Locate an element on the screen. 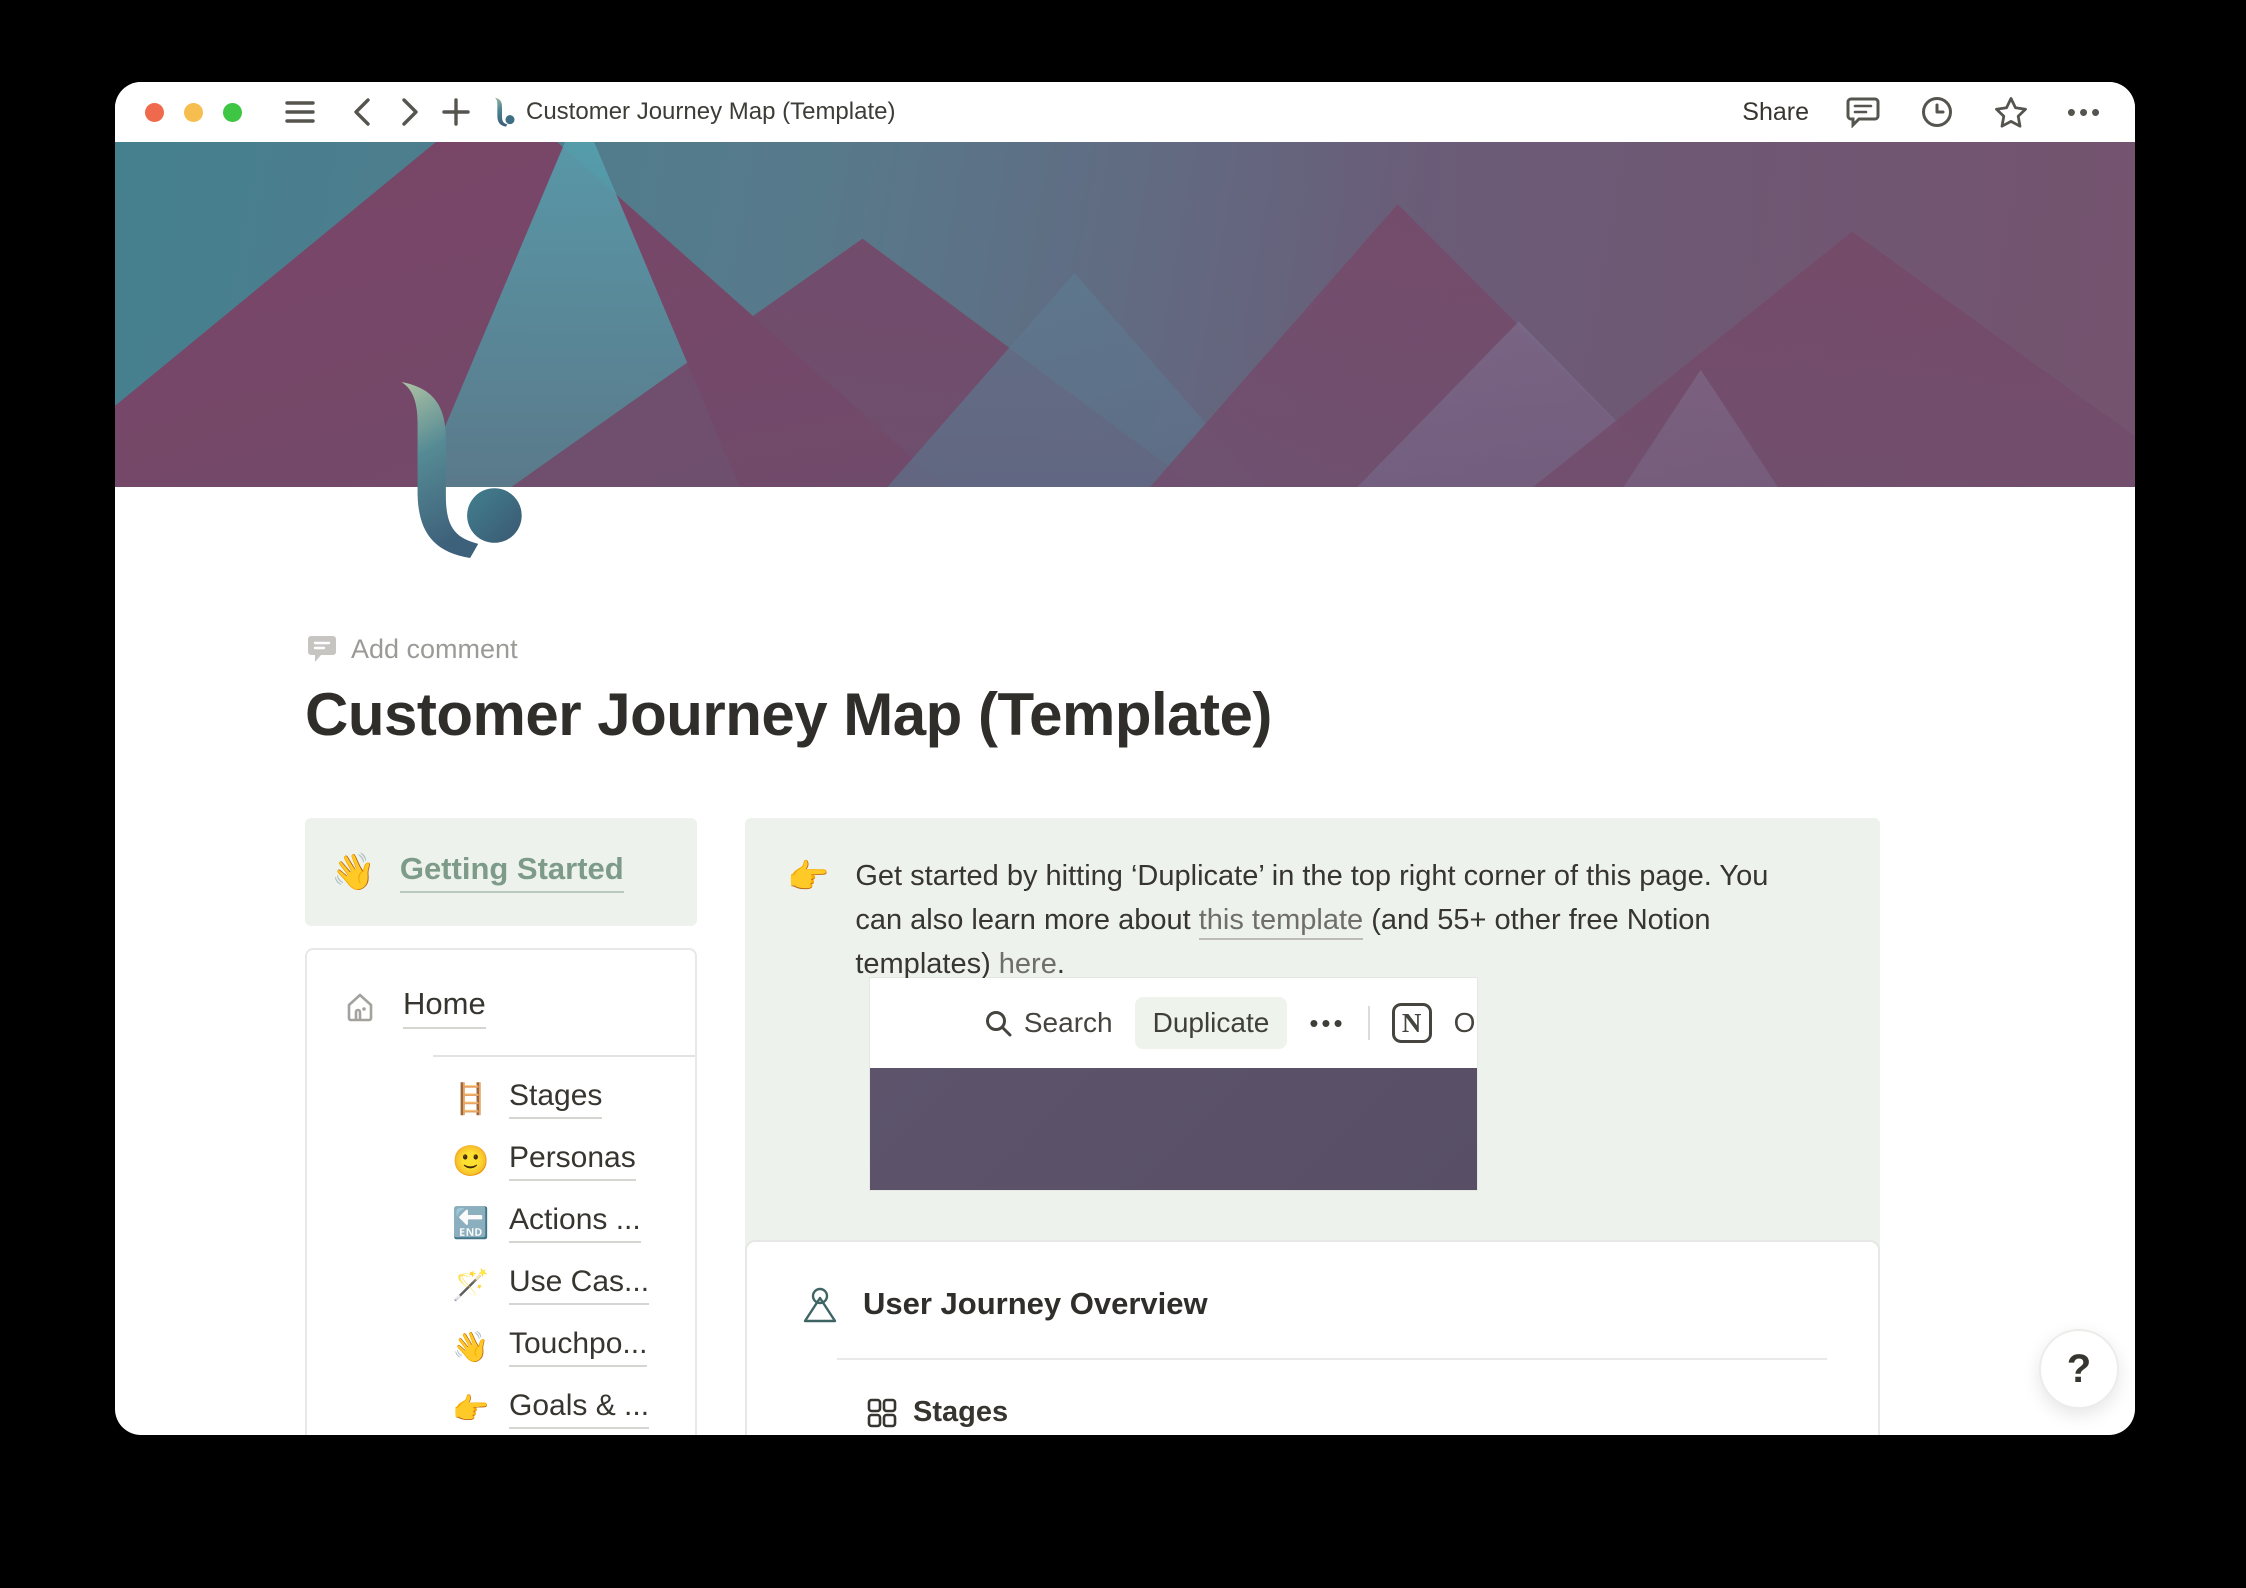  end-arrow-emoji-icon: 🔚 is located at coordinates (471, 1223).